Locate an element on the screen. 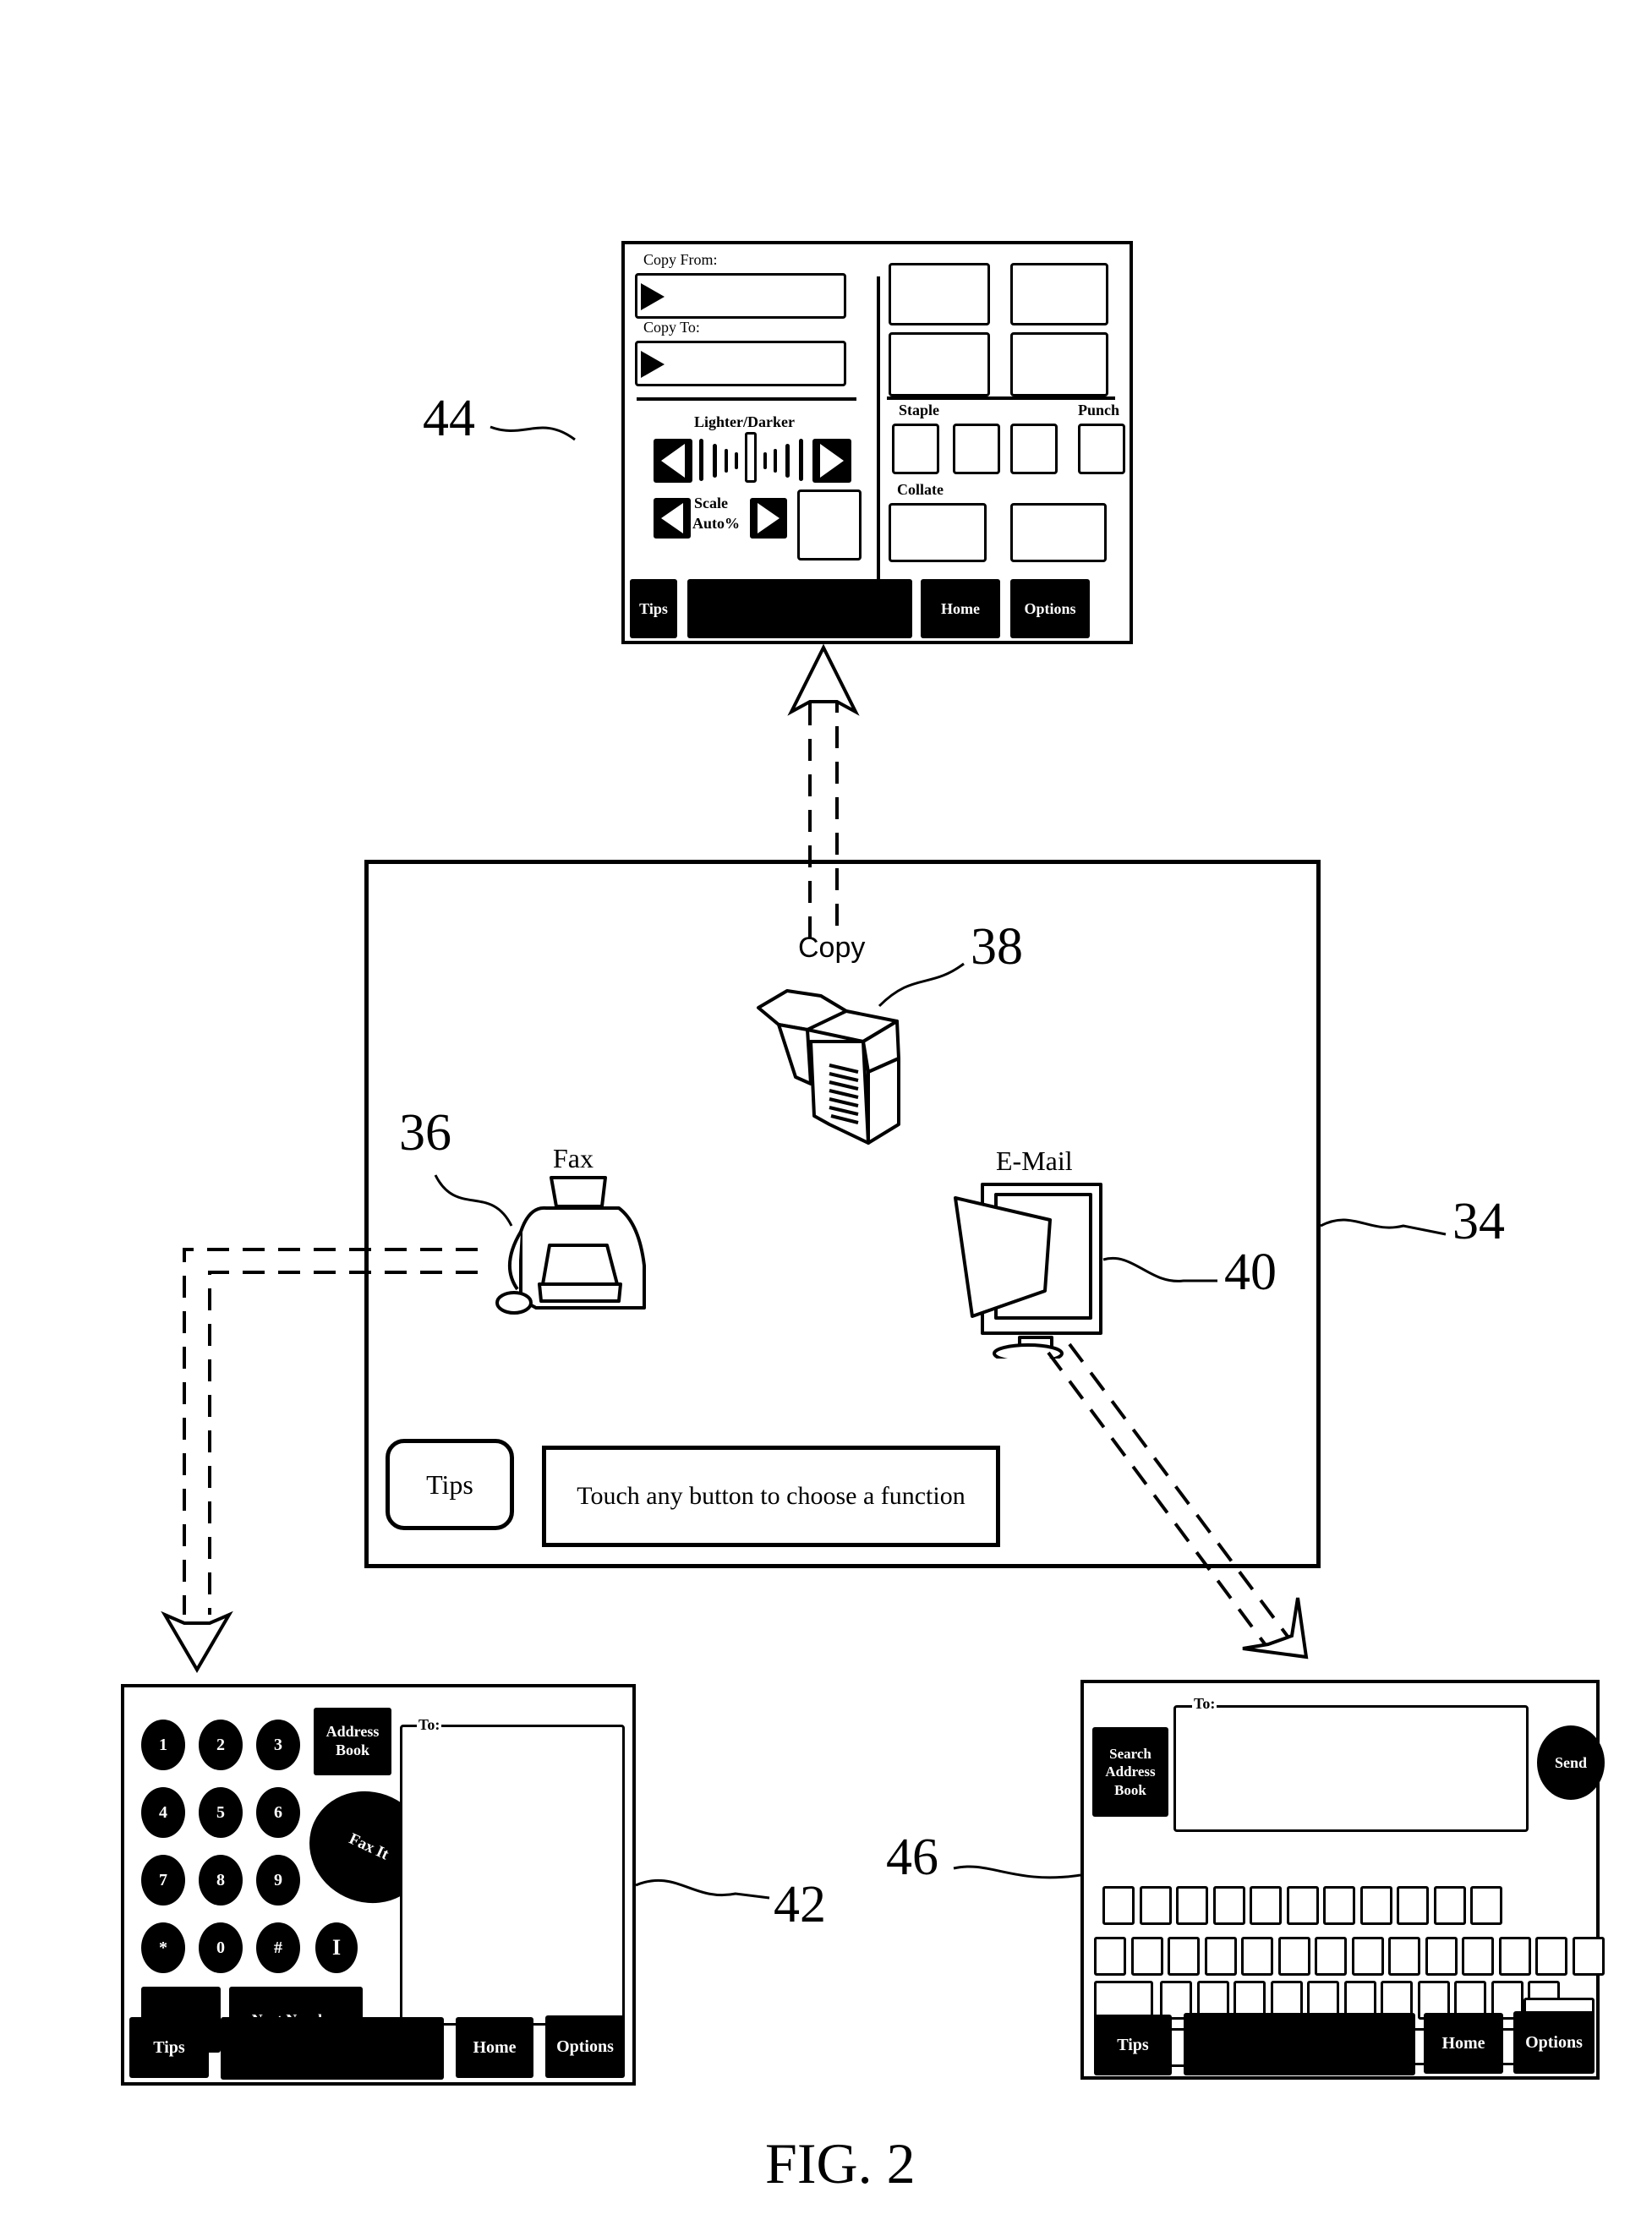  ref-numeral-36: 36 is located at coordinates (425, 1133).